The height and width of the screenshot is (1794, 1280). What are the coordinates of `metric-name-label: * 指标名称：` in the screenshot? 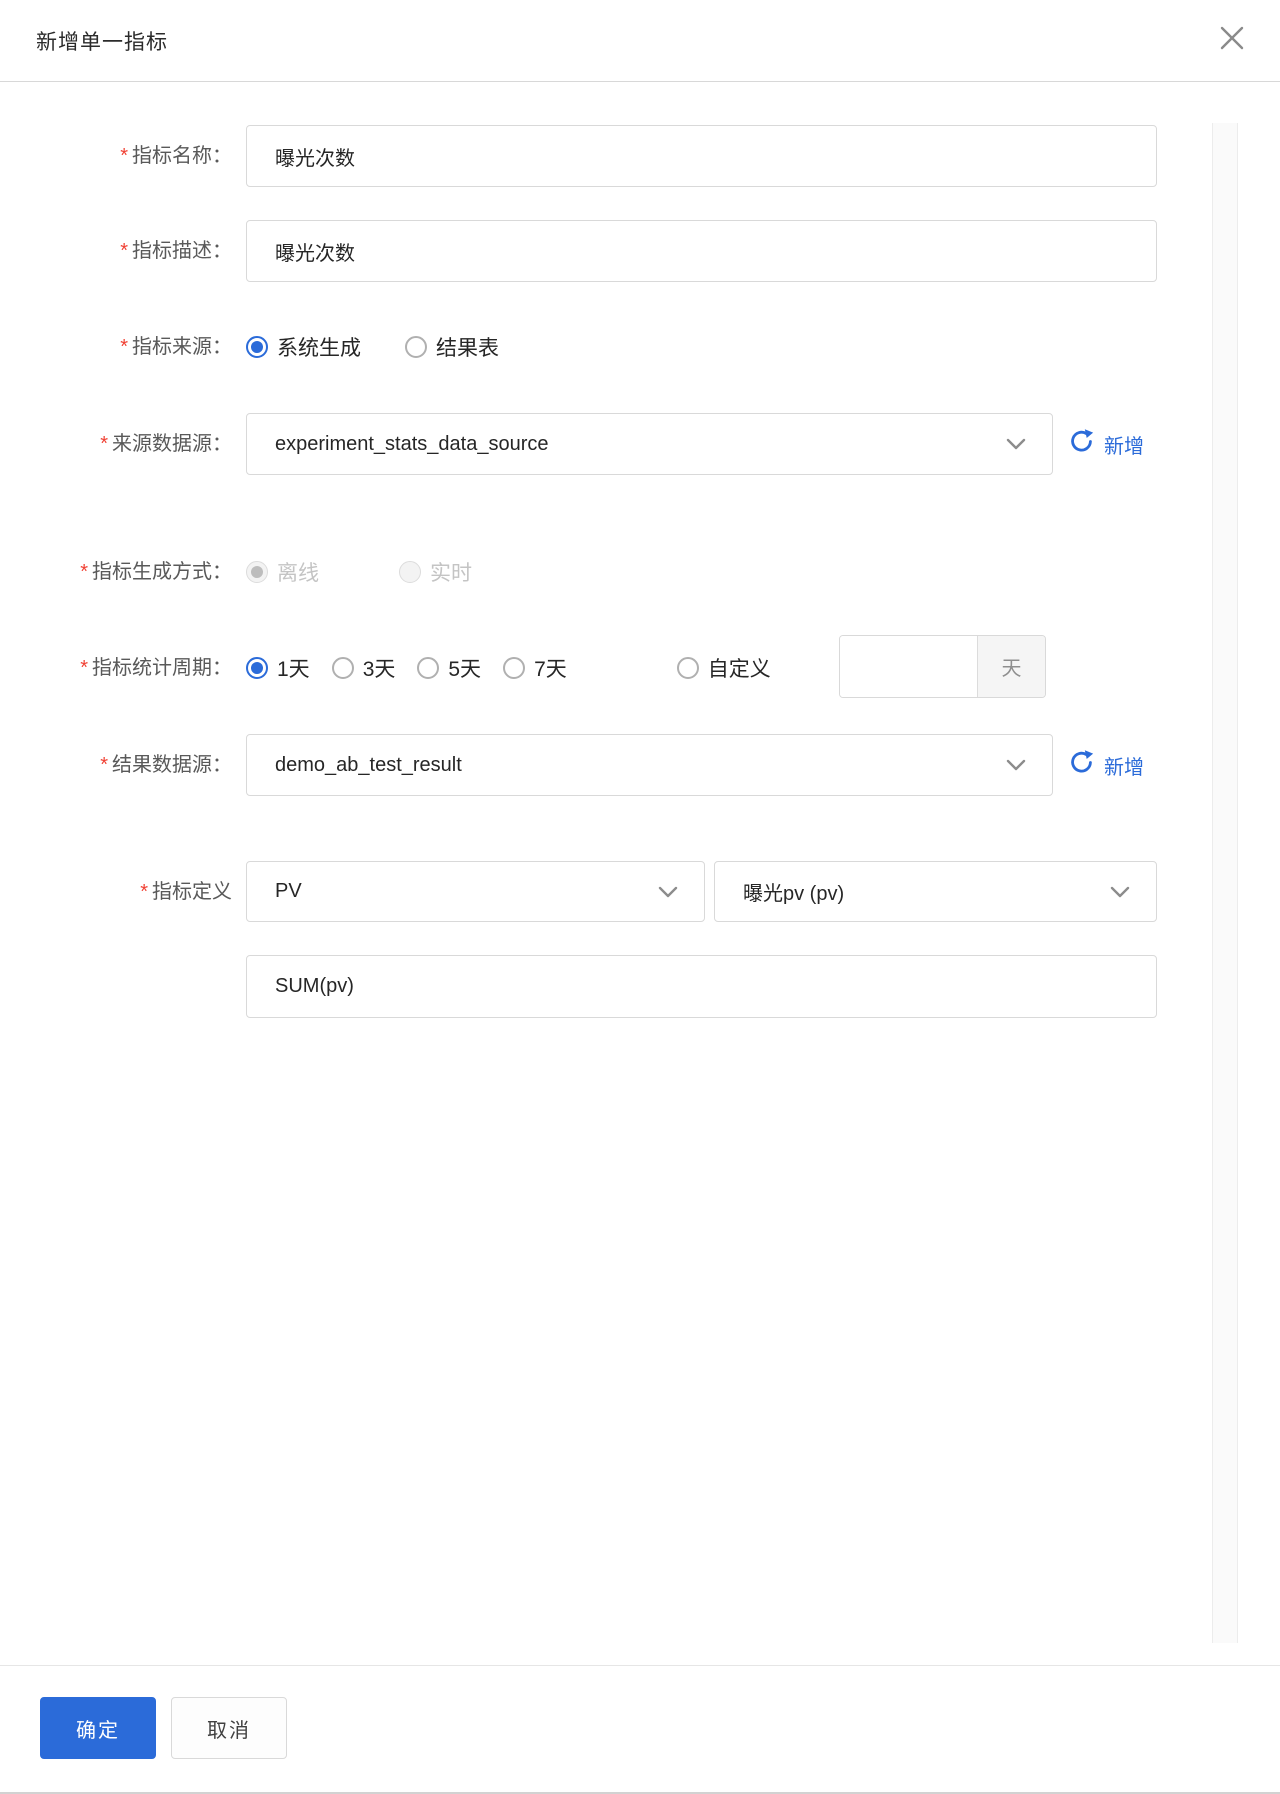 It's located at (176, 156).